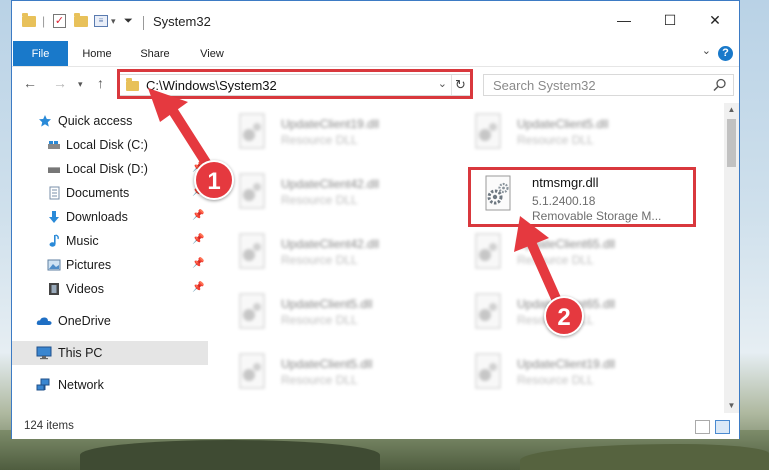  What do you see at coordinates (110, 241) in the screenshot?
I see `sidebar-item-music: Music 📌` at bounding box center [110, 241].